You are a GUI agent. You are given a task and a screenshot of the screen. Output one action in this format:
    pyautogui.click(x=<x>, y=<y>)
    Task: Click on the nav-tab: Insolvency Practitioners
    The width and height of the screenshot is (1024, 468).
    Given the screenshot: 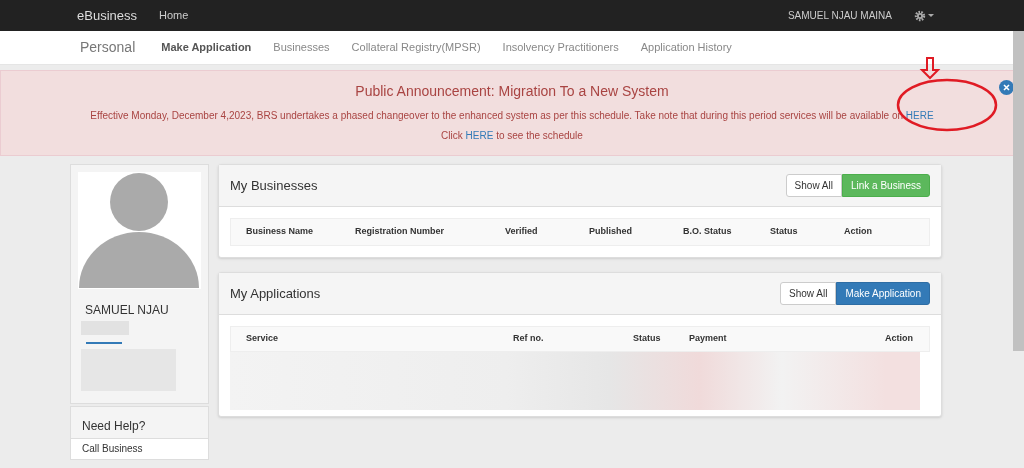 What is the action you would take?
    pyautogui.click(x=560, y=47)
    